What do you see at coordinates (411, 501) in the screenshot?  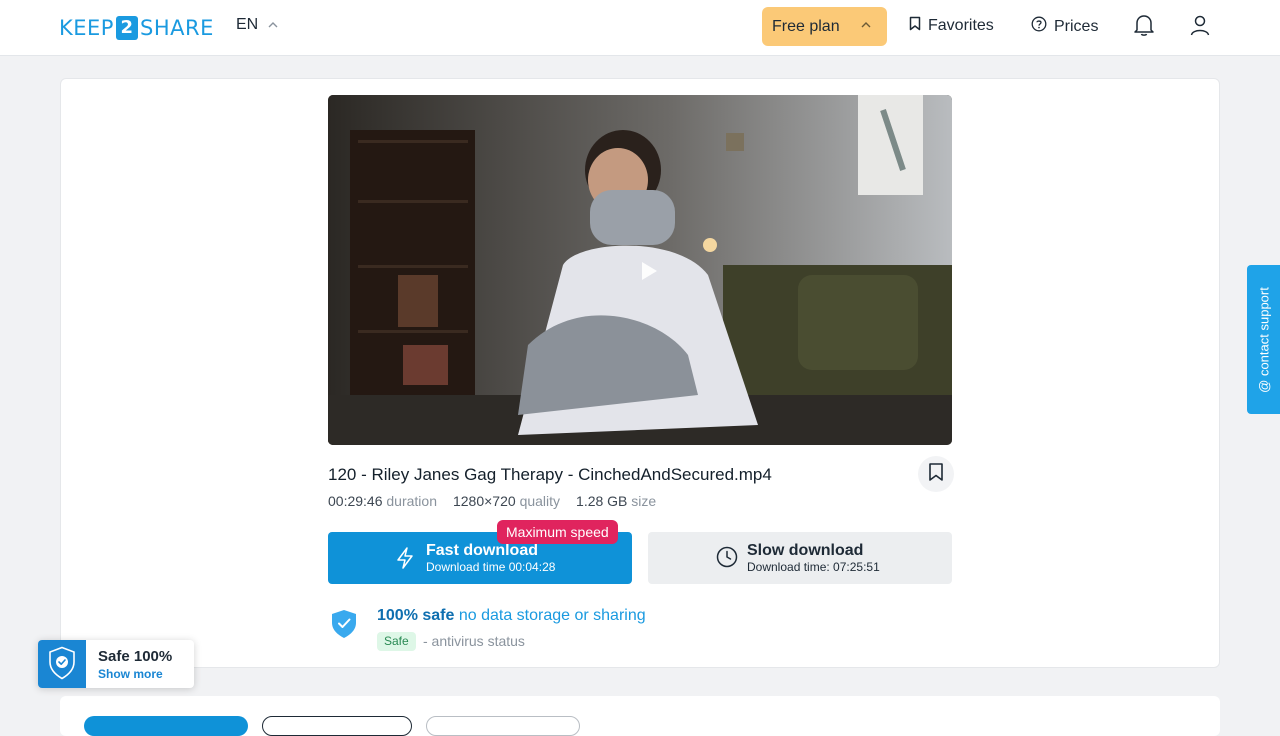 I see `duration-label: duration` at bounding box center [411, 501].